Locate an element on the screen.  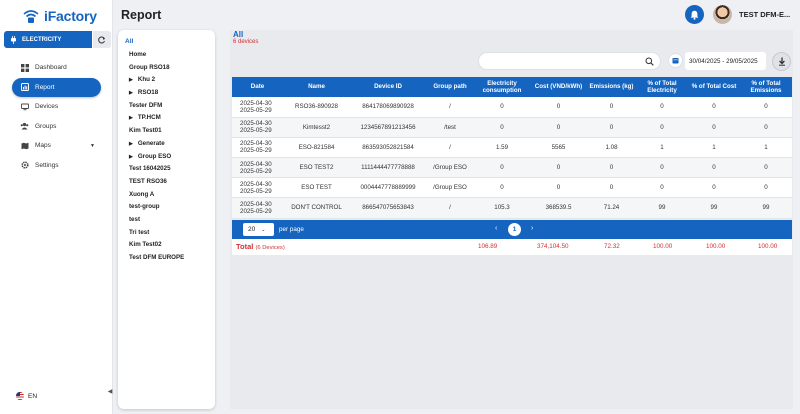
sidebar-item-devices: Devices is located at coordinates (56, 107).